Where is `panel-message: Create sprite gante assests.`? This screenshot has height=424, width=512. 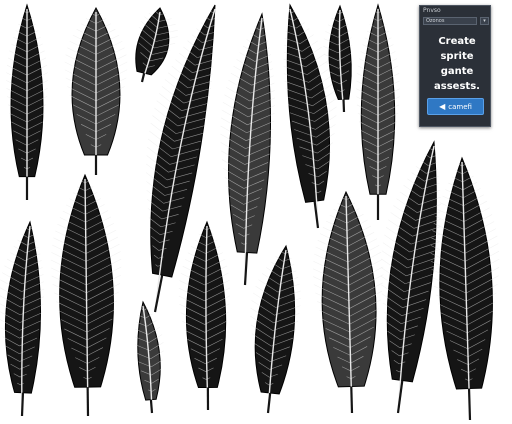
panel-message: Create sprite gante assests. is located at coordinates (457, 64).